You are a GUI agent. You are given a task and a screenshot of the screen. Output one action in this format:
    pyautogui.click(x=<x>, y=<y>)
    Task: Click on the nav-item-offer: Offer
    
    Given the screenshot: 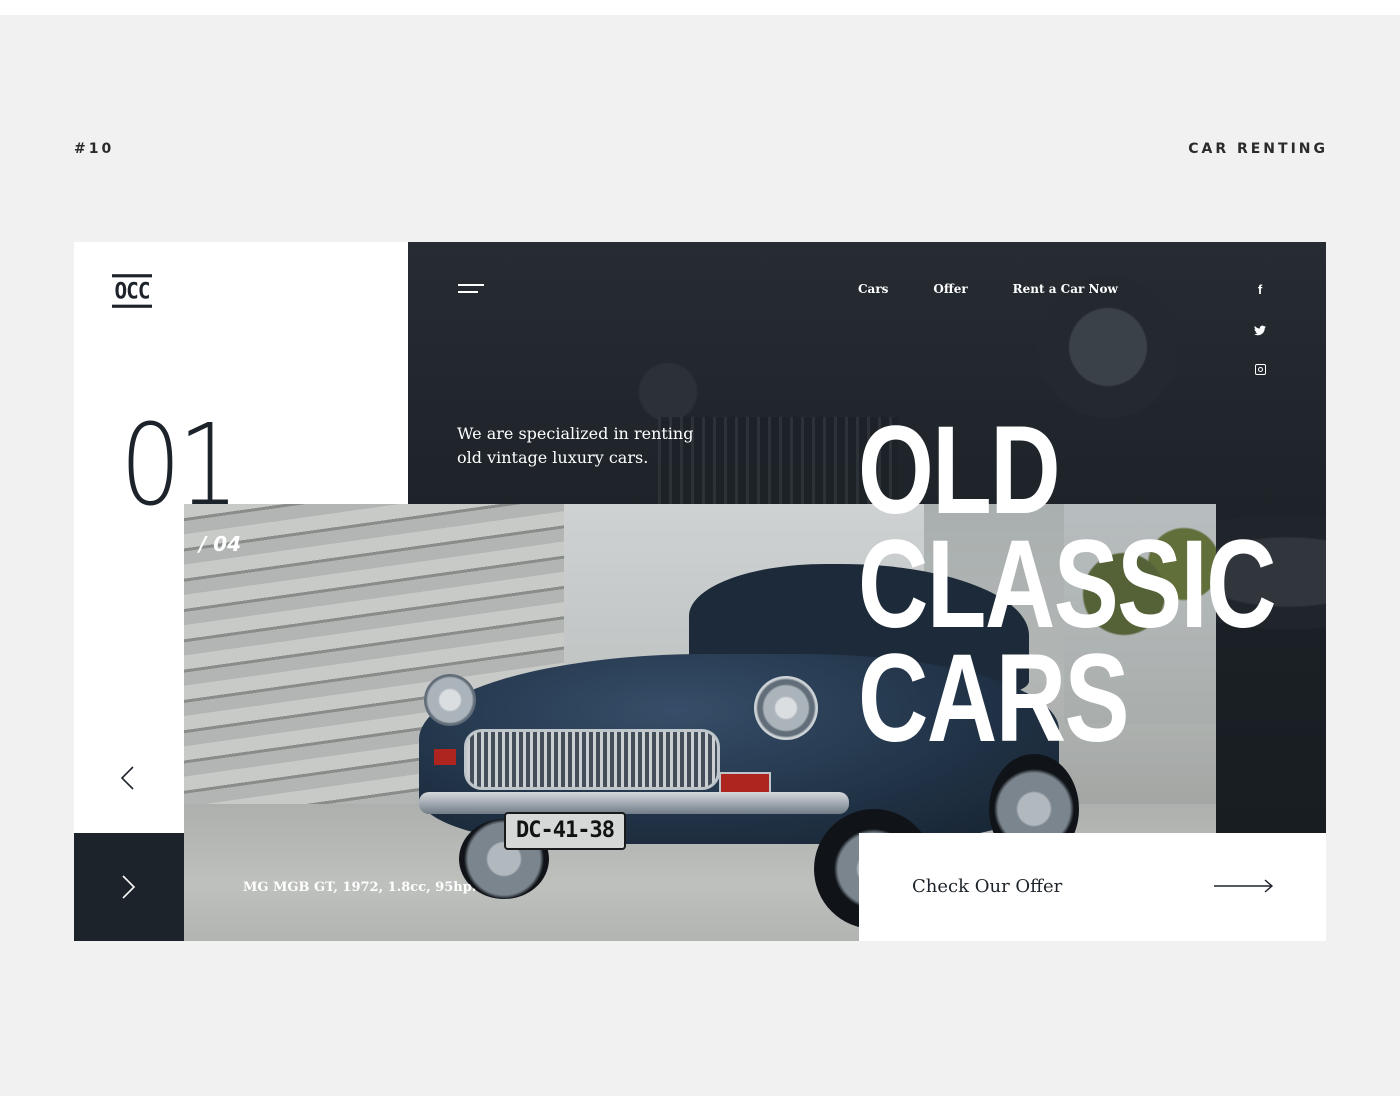 What is the action you would take?
    pyautogui.click(x=950, y=289)
    